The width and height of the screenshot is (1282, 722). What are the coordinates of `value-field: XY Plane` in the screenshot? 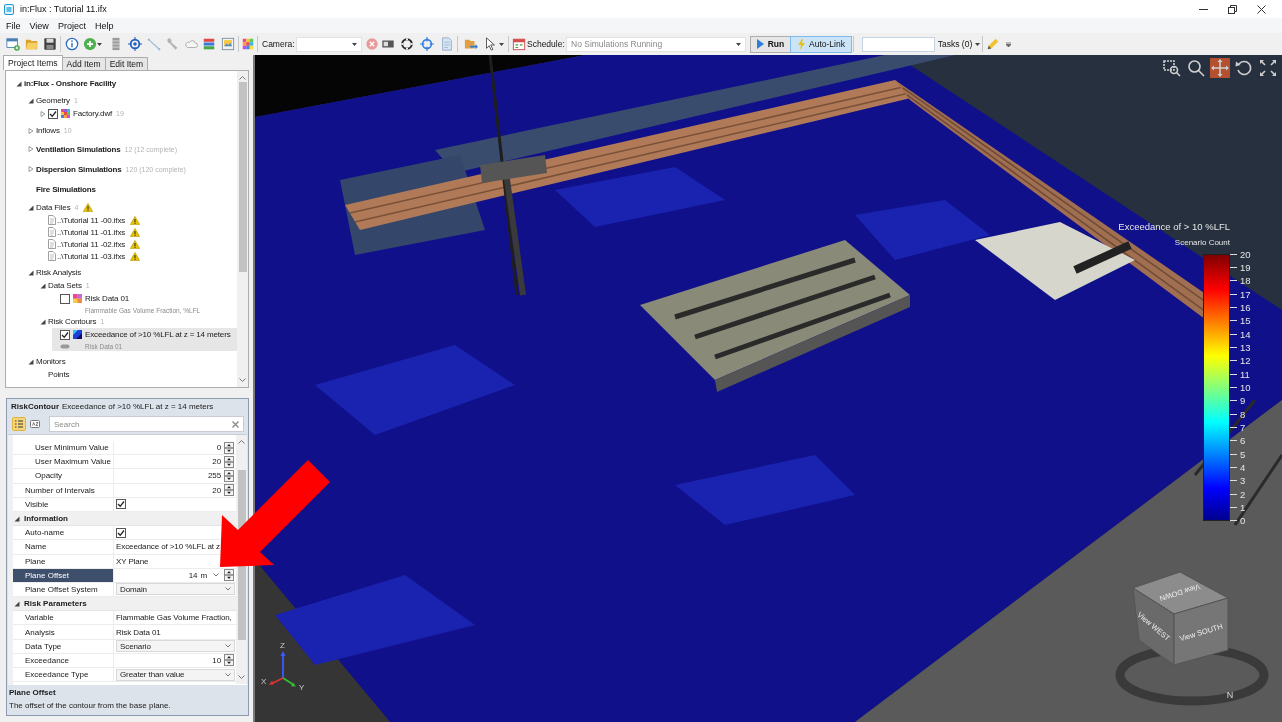 It's located at (132, 561).